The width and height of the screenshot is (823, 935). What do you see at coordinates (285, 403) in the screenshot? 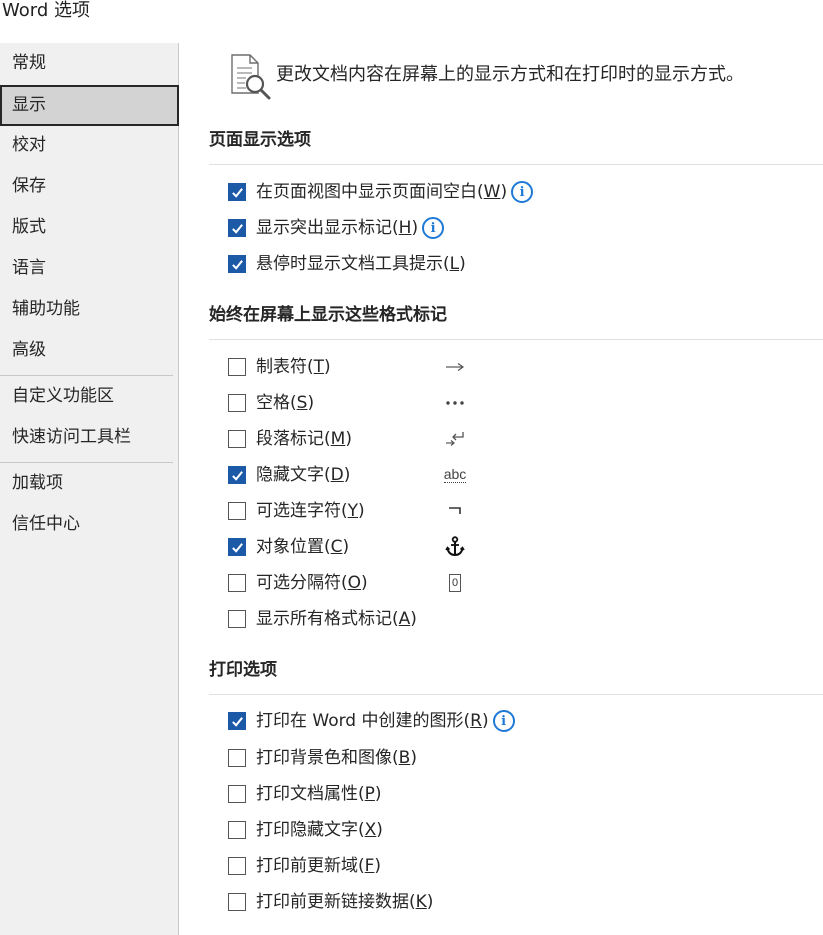
I see `option-label: 空格(S)` at bounding box center [285, 403].